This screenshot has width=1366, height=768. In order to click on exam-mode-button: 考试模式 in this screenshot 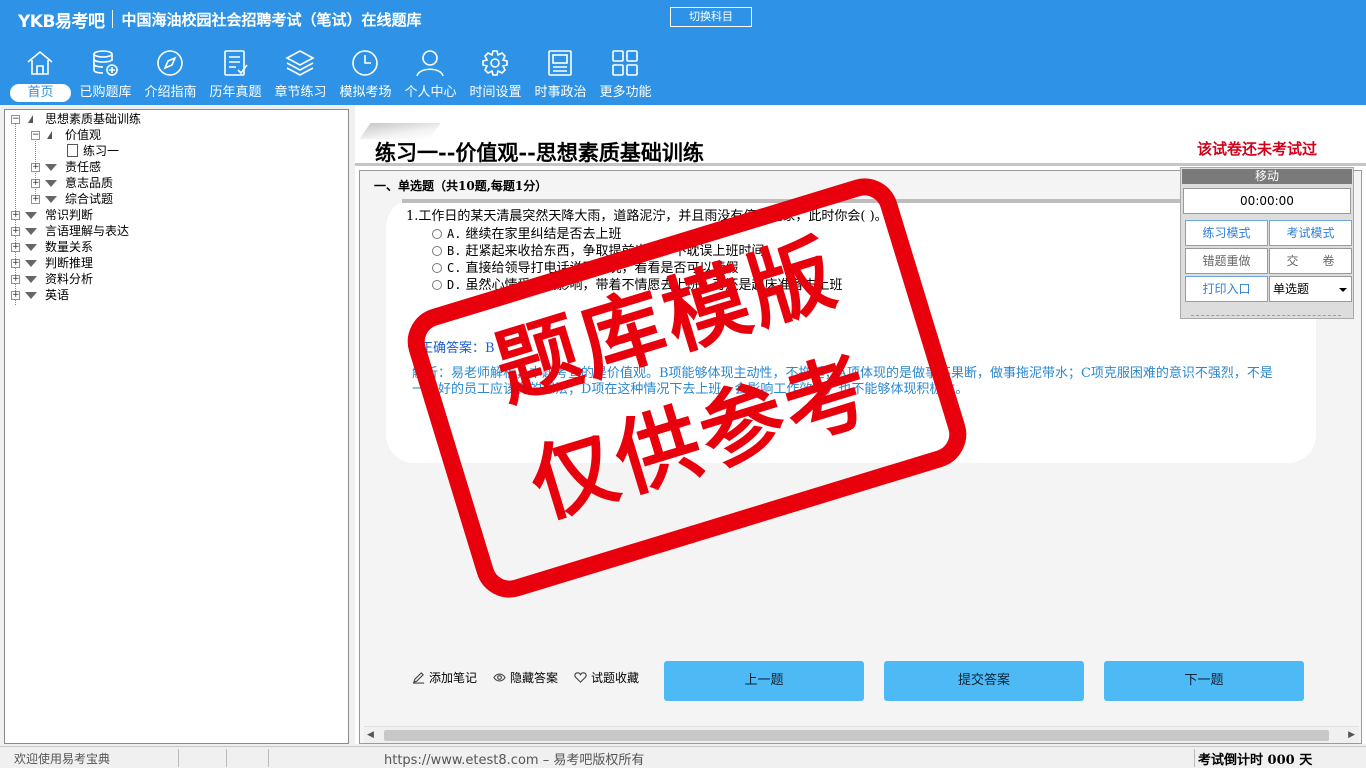, I will do `click(1310, 233)`.